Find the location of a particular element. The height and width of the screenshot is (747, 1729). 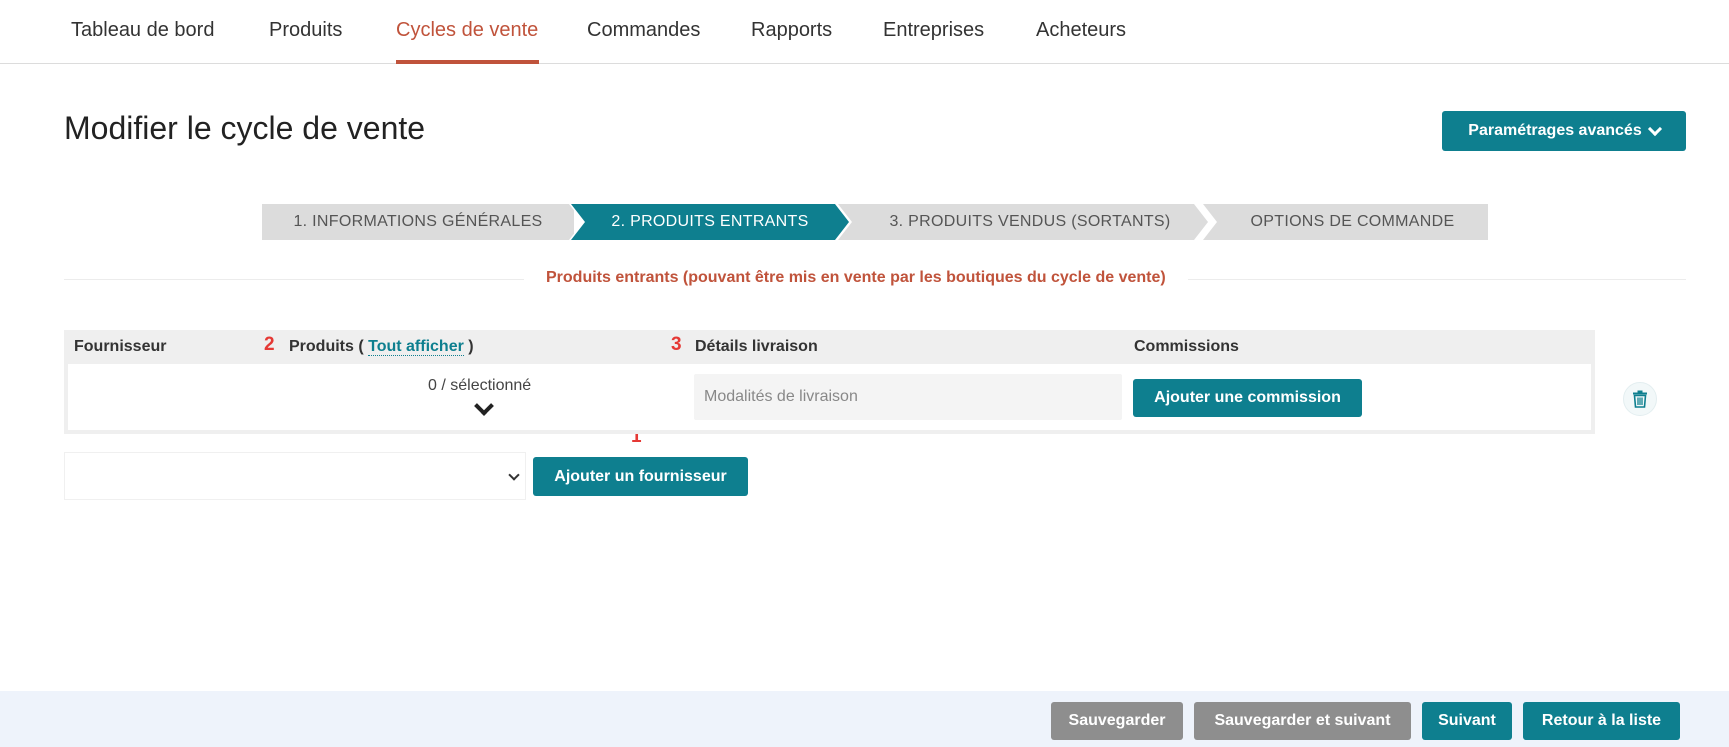

step-order-options: OPTIONS DE COMMANDE is located at coordinates (1345, 222).